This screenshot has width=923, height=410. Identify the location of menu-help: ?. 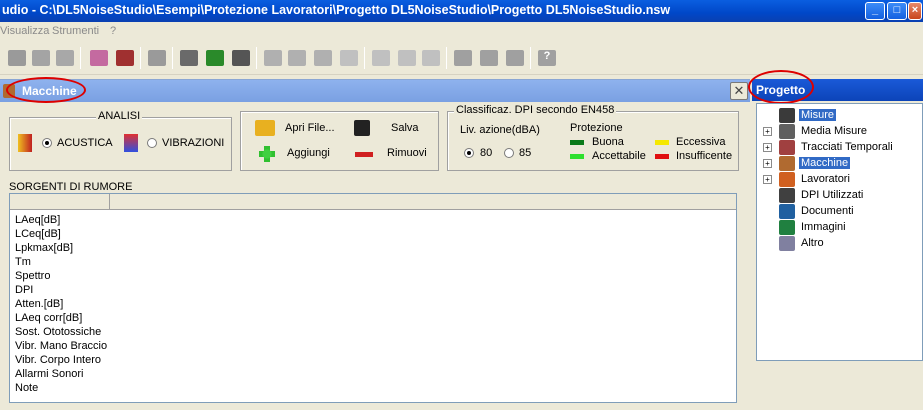
(113, 31).